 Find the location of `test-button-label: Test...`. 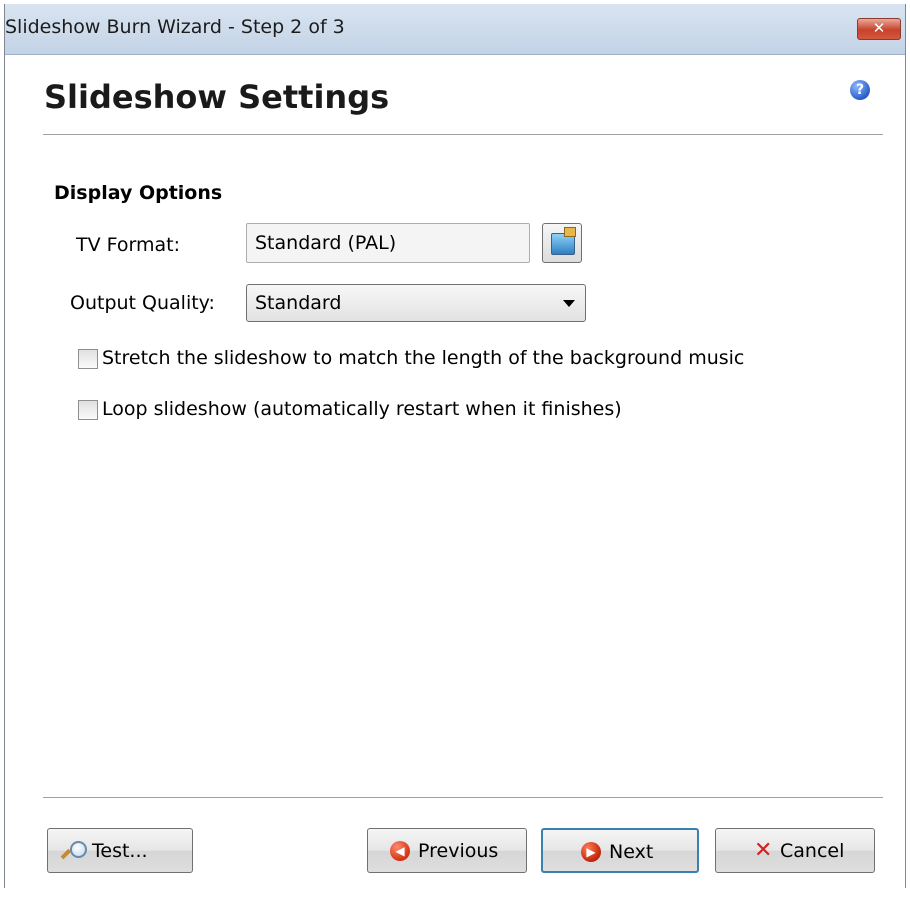

test-button-label: Test... is located at coordinates (120, 851).